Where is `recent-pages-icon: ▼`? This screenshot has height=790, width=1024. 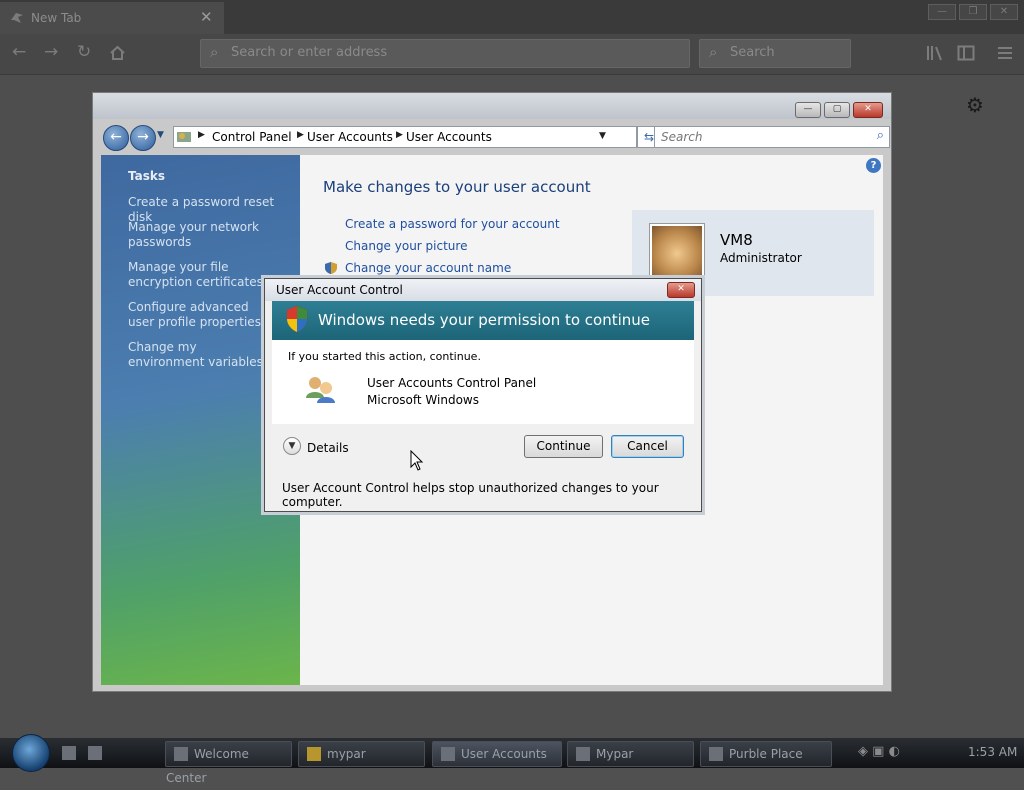
recent-pages-icon: ▼ is located at coordinates (160, 135).